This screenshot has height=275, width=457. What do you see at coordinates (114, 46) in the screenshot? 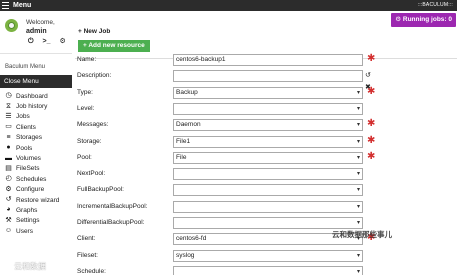
I see `add-resource-button: + Add new resource` at bounding box center [114, 46].